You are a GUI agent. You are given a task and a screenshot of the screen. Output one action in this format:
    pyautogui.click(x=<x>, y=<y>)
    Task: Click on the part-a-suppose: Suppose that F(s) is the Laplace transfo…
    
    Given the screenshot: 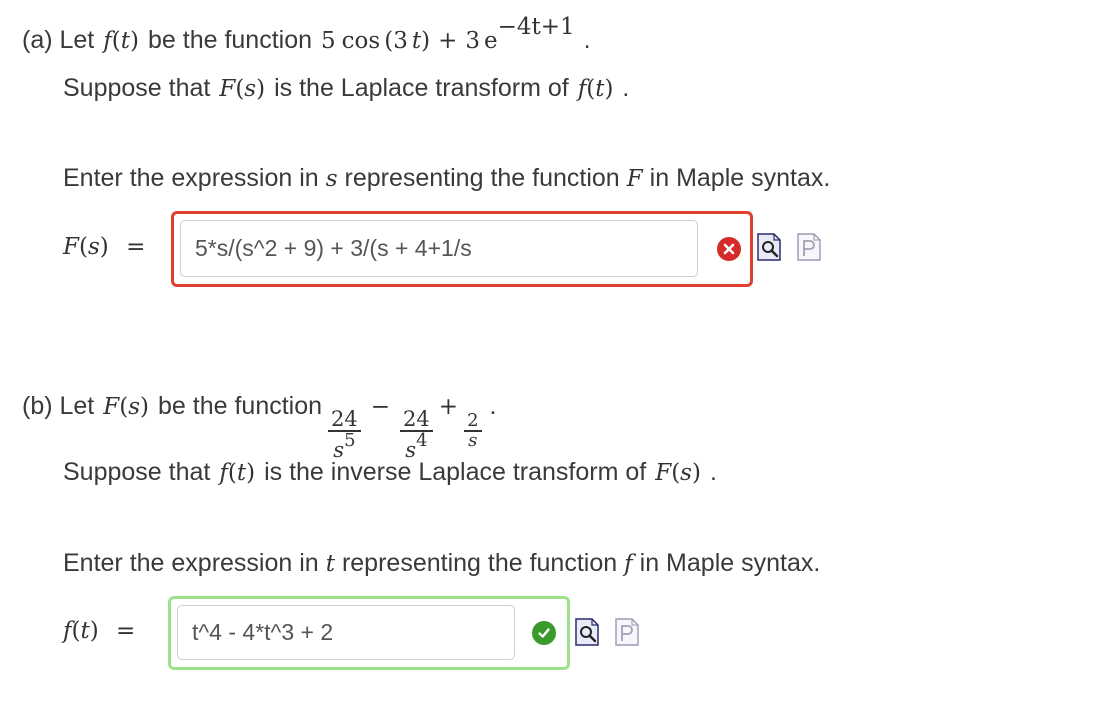 What is the action you would take?
    pyautogui.click(x=346, y=88)
    